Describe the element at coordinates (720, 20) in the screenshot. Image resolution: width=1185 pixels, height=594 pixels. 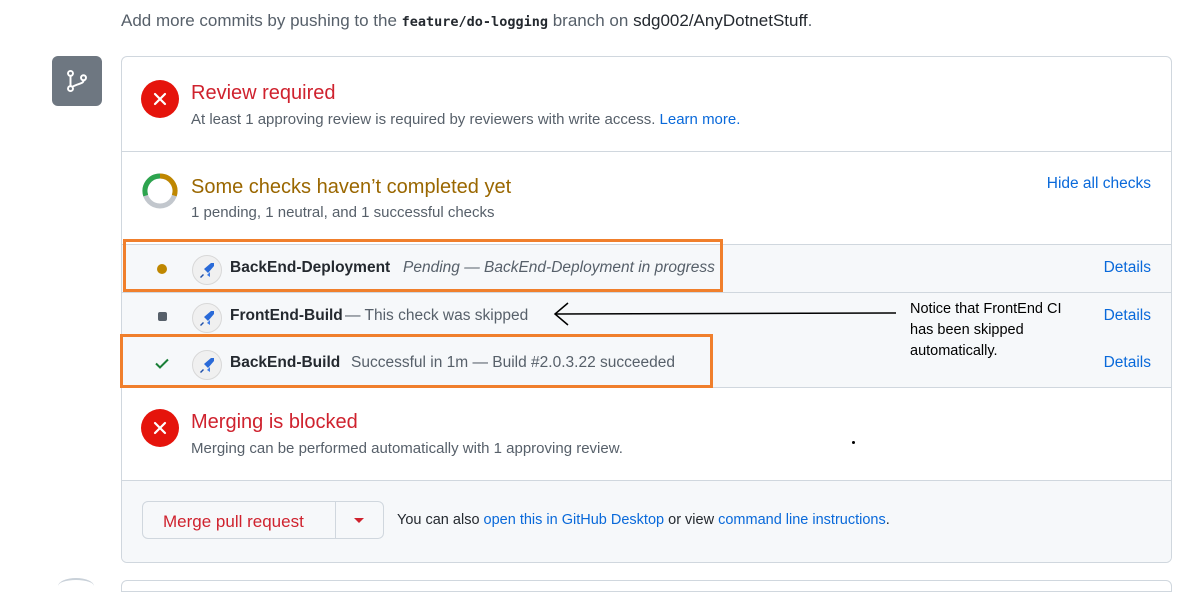
I see `repo-name: sdg002/AnyDotnetStuff` at that location.